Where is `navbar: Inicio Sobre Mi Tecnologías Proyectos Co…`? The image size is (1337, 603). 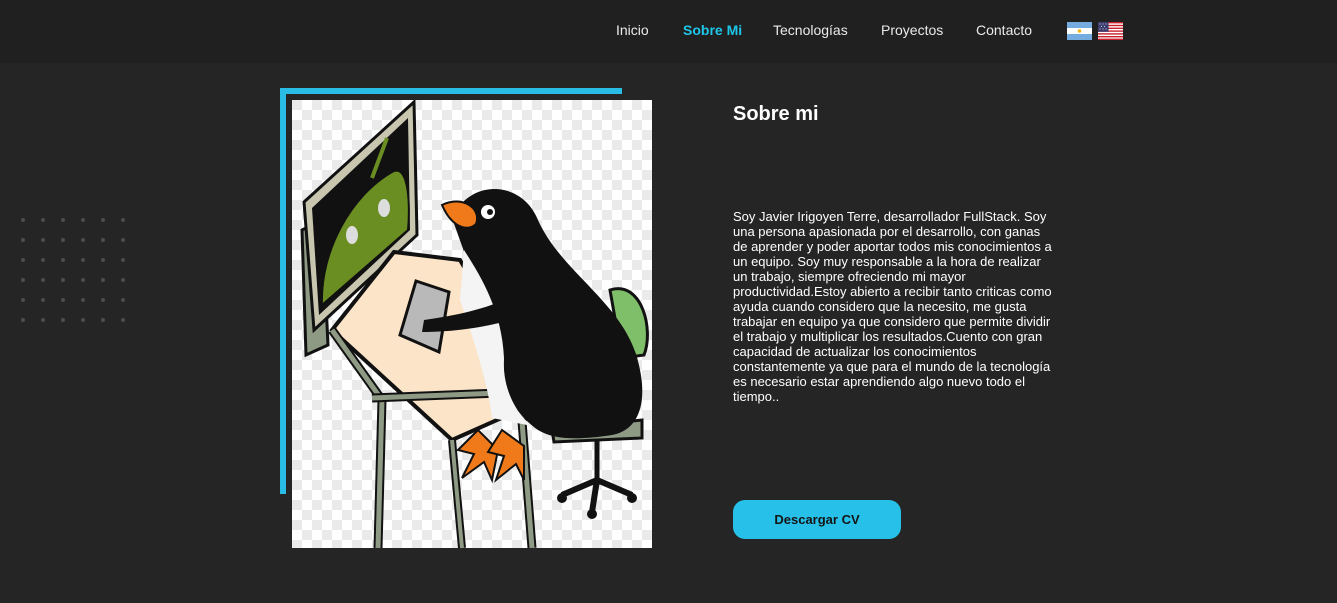 navbar: Inicio Sobre Mi Tecnologías Proyectos Co… is located at coordinates (668, 31).